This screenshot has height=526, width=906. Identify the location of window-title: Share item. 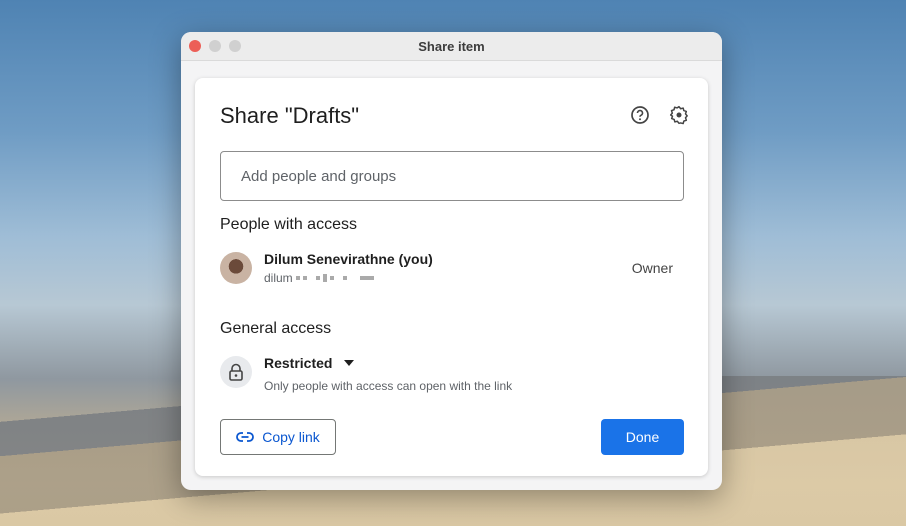
(451, 46).